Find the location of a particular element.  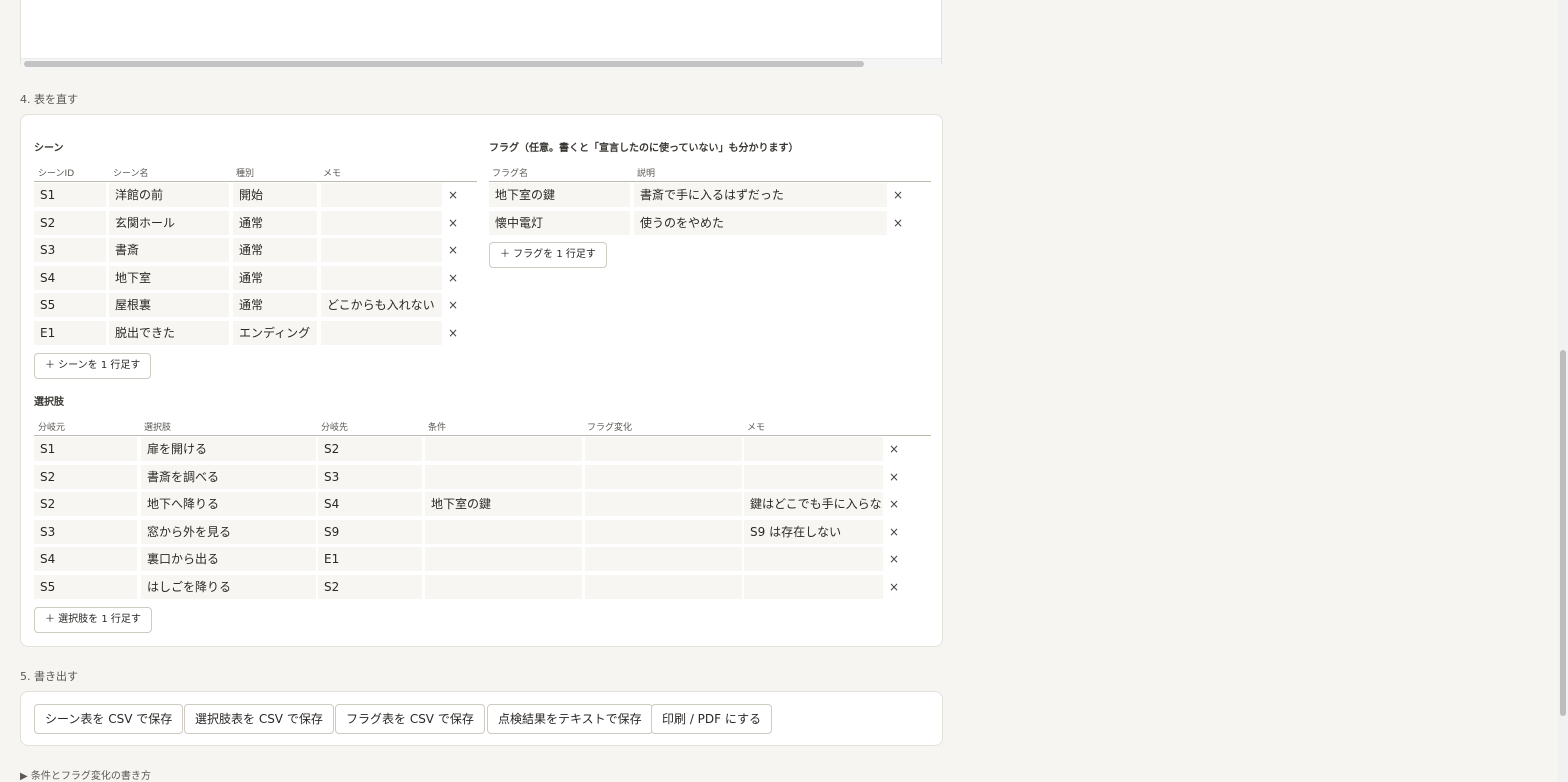

add-choice-button: ＋ 選択肢を 1 行足す is located at coordinates (93, 620).